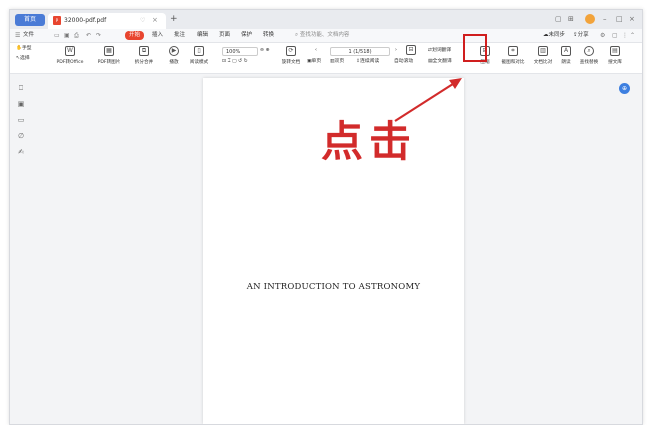 The image size is (650, 425). I want to click on annotation-arrow, so click(428, 100).